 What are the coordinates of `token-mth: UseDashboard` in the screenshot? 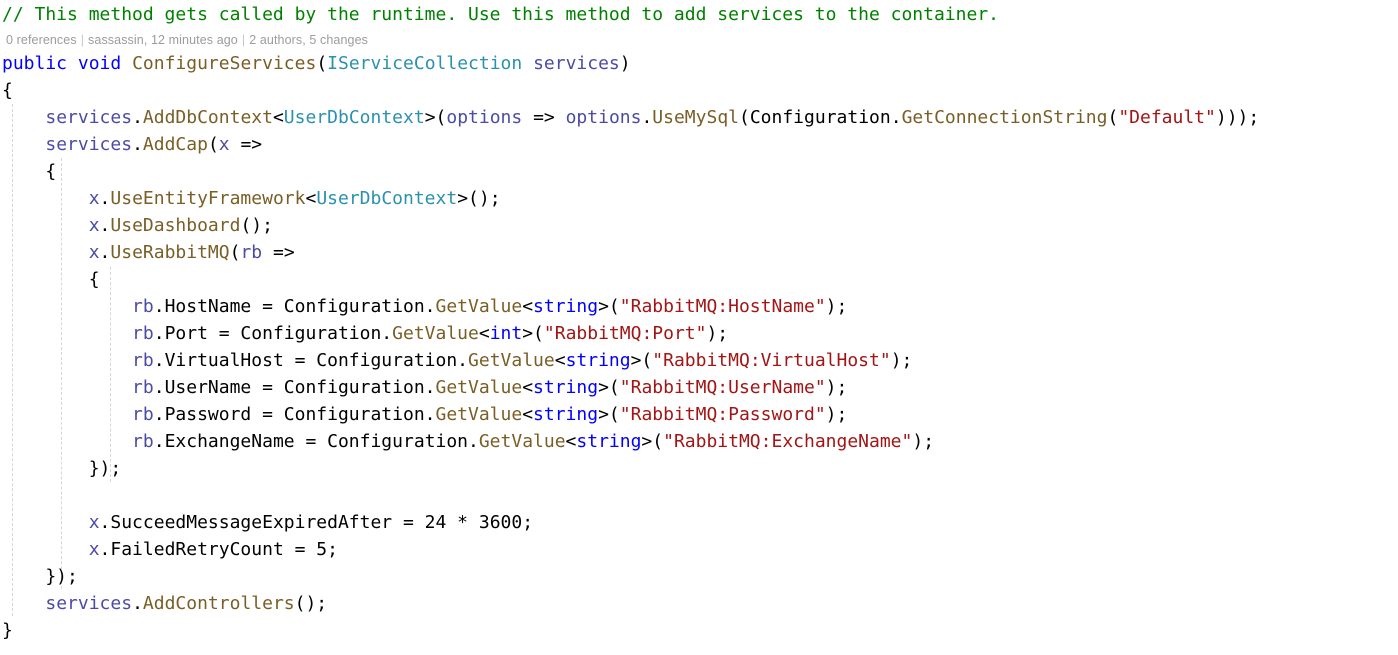 It's located at (175, 225).